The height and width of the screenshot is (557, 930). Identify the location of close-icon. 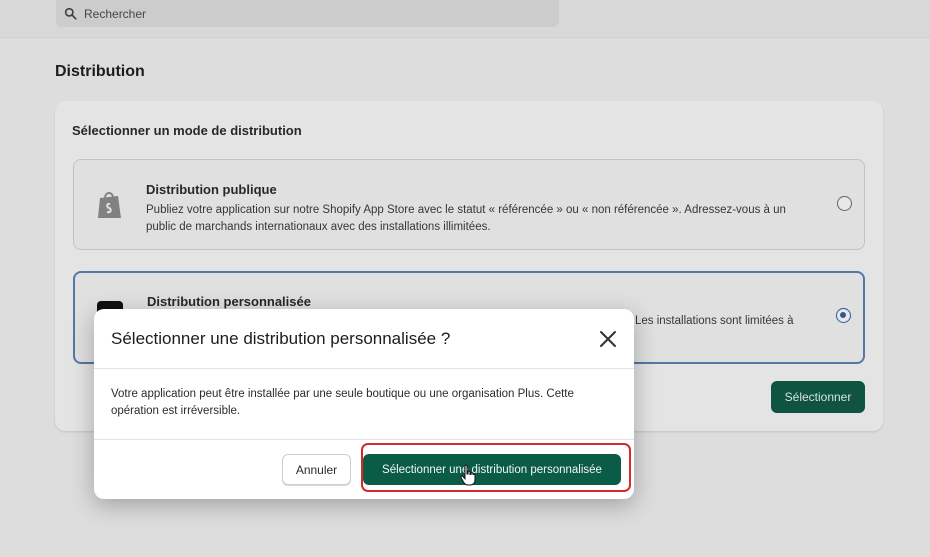
(608, 339).